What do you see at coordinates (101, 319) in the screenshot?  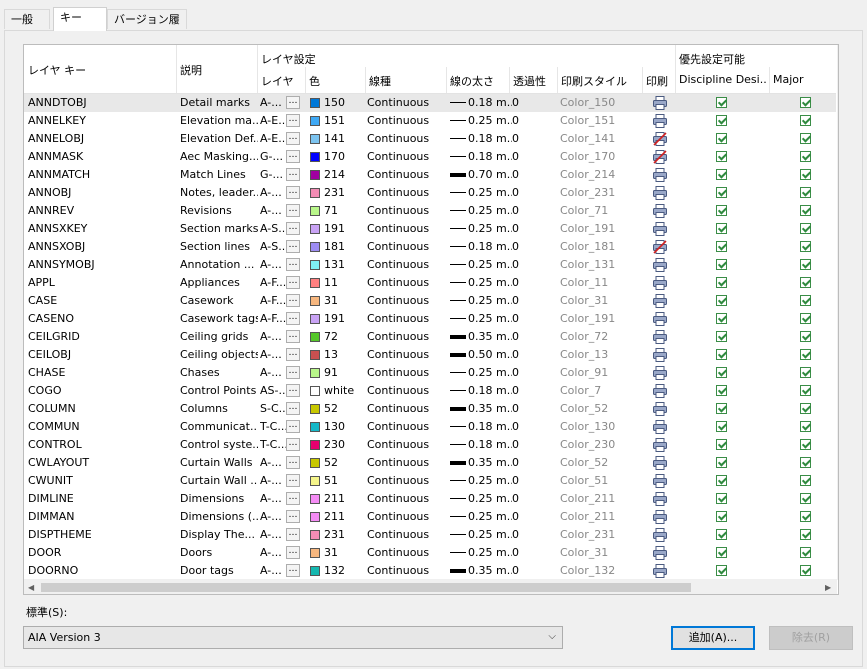 I see `layer-key-cell: CASENO` at bounding box center [101, 319].